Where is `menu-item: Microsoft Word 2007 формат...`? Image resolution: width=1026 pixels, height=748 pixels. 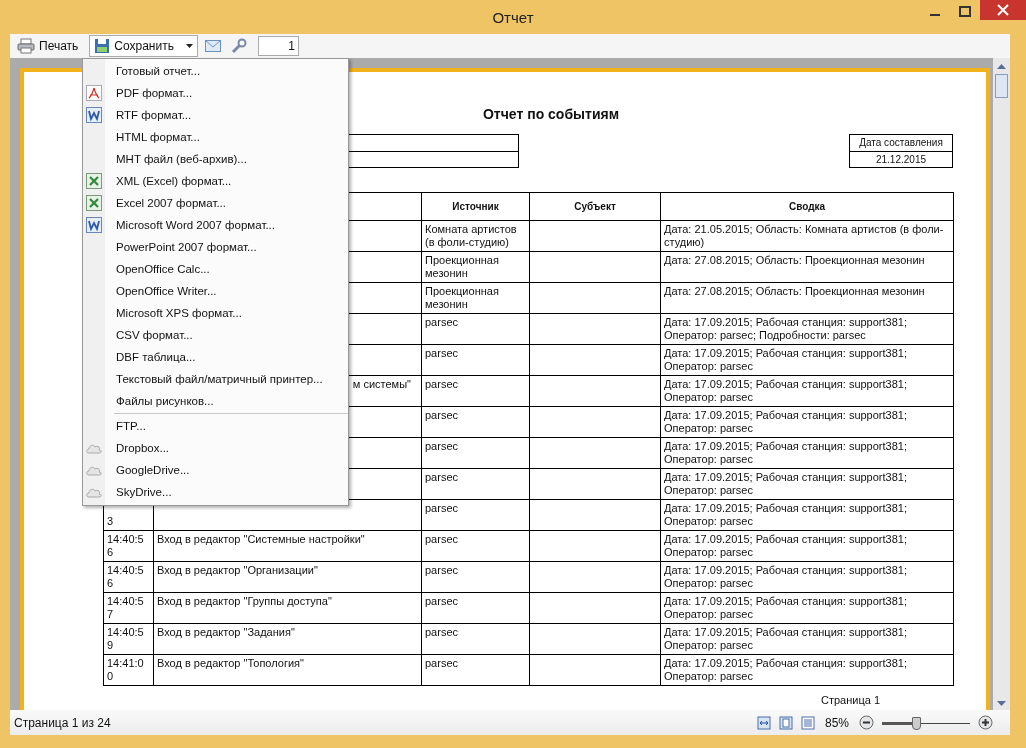
menu-item: Microsoft Word 2007 формат... is located at coordinates (215, 225).